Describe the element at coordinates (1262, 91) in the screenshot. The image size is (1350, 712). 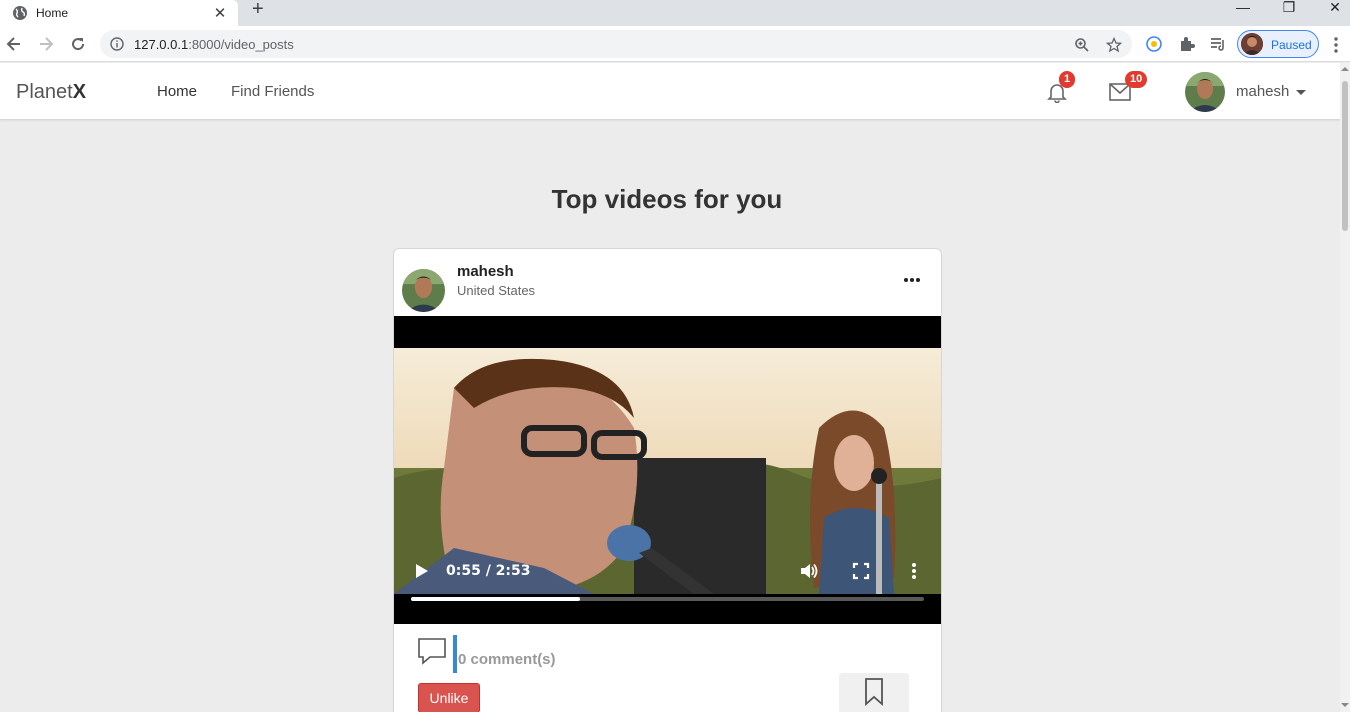
I see `nav-username: mahesh` at that location.